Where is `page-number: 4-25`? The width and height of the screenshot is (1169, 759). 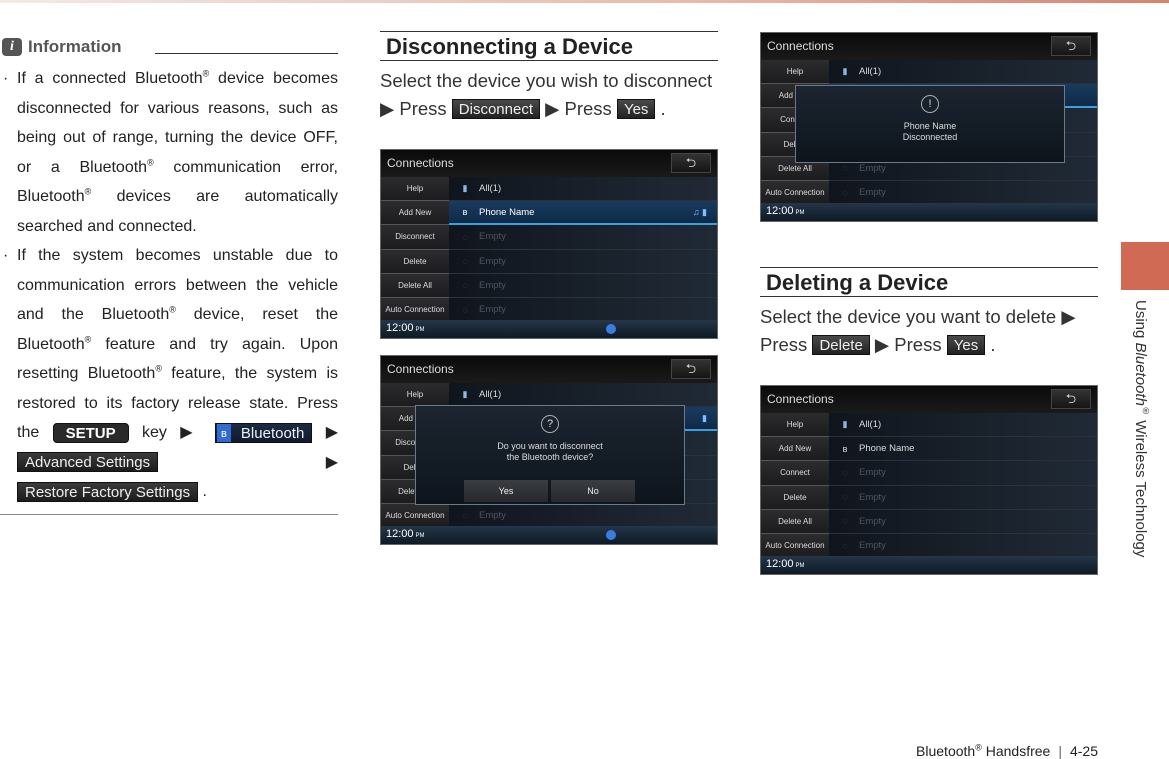 page-number: 4-25 is located at coordinates (1083, 751).